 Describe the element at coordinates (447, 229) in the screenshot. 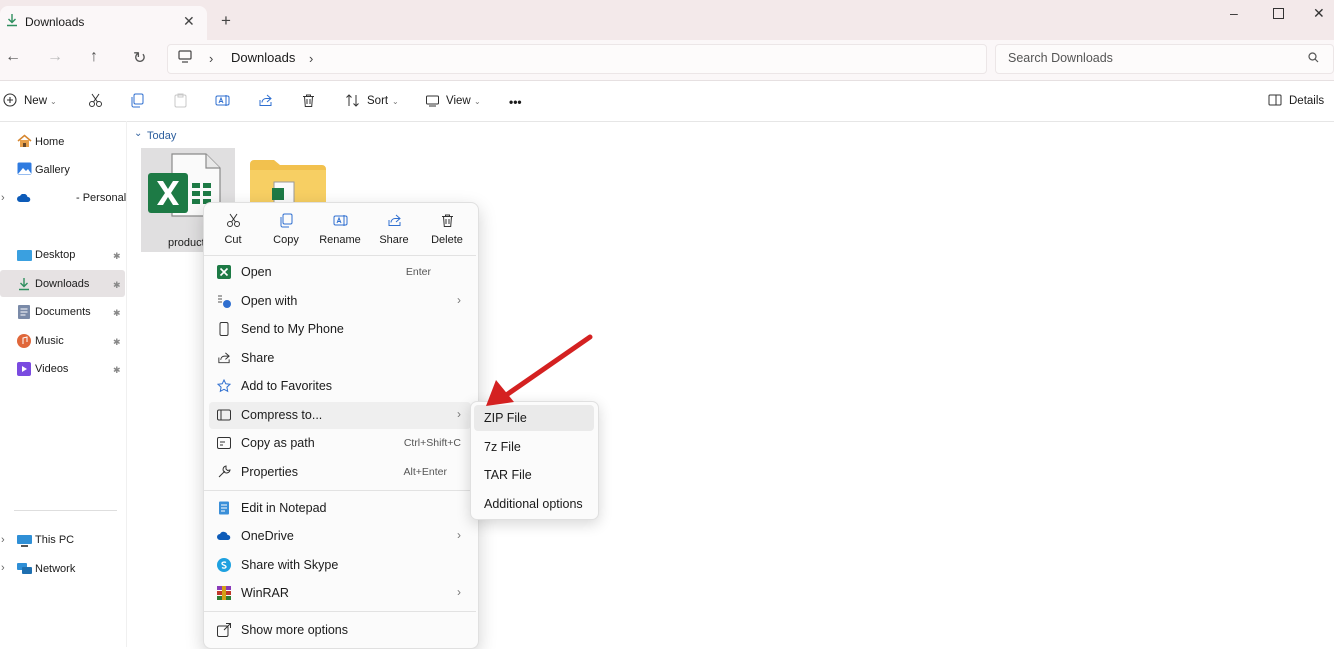

I see `quick-action-delete: Delete` at that location.